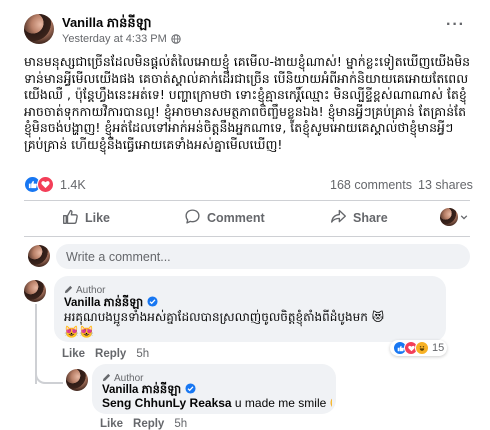 The image size is (490, 430). What do you see at coordinates (114, 39) in the screenshot?
I see `timestamp-text: Yesterday at 4:33 PM` at bounding box center [114, 39].